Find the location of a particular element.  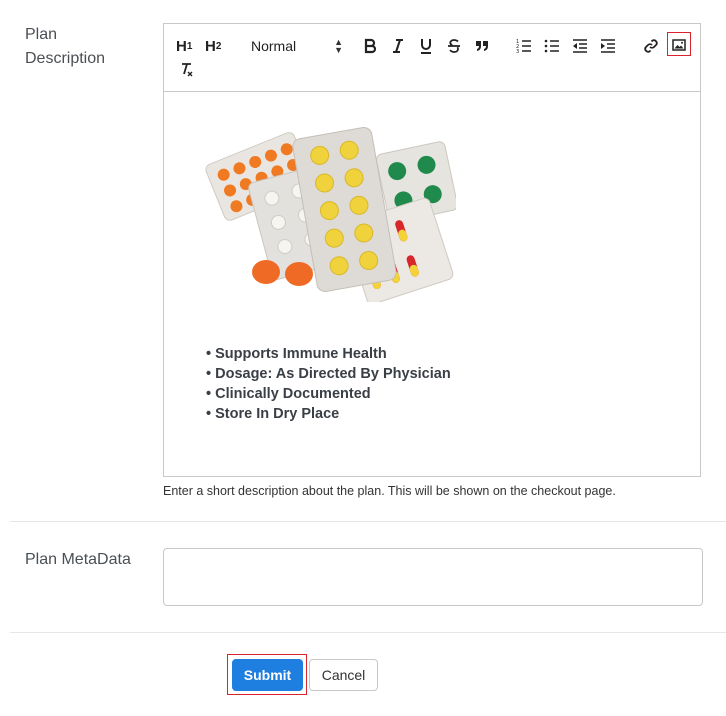

outdent-icon is located at coordinates (580, 46).